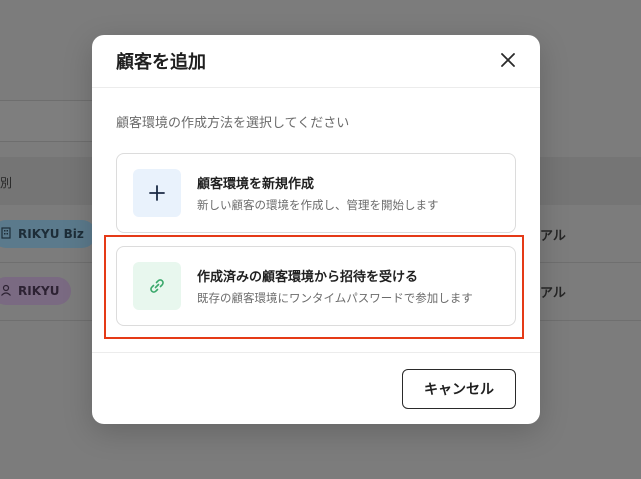 The width and height of the screenshot is (641, 479). What do you see at coordinates (316, 388) in the screenshot?
I see `dialog-footer: キャンセル` at bounding box center [316, 388].